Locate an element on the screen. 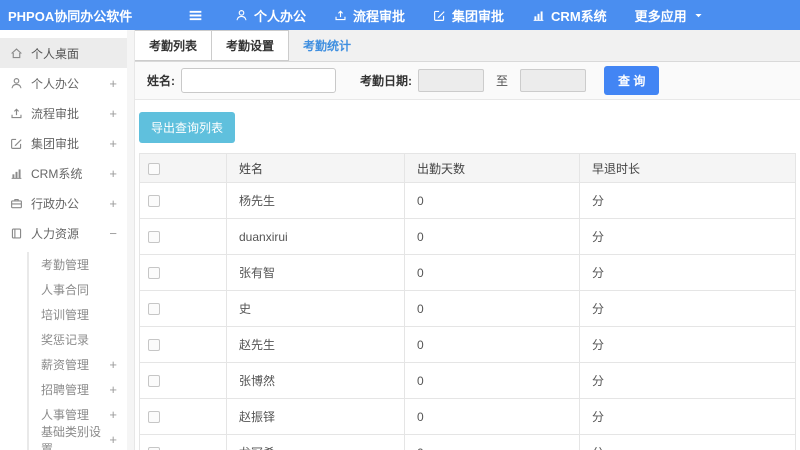 This screenshot has height=450, width=800. app-logo: PHPOA协同办公软件 is located at coordinates (70, 16).